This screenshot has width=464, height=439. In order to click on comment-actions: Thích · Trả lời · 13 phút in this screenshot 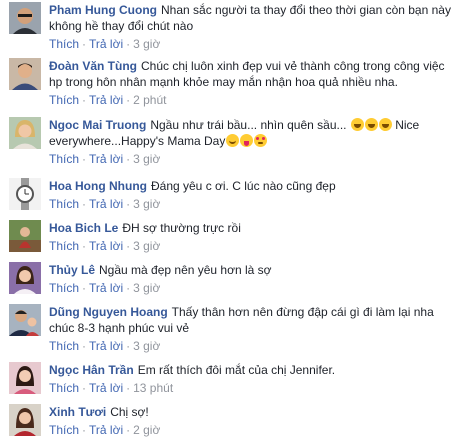, I will do `click(253, 388)`.